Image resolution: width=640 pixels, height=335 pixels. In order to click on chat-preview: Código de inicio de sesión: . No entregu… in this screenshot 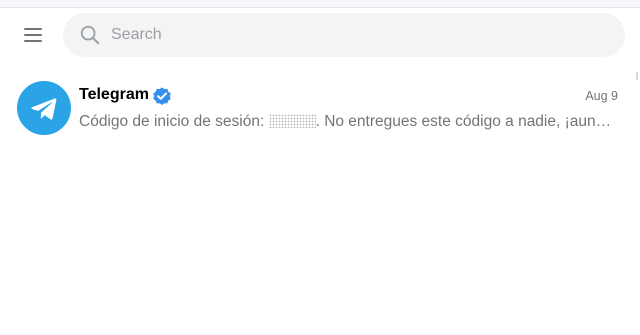, I will do `click(348, 122)`.